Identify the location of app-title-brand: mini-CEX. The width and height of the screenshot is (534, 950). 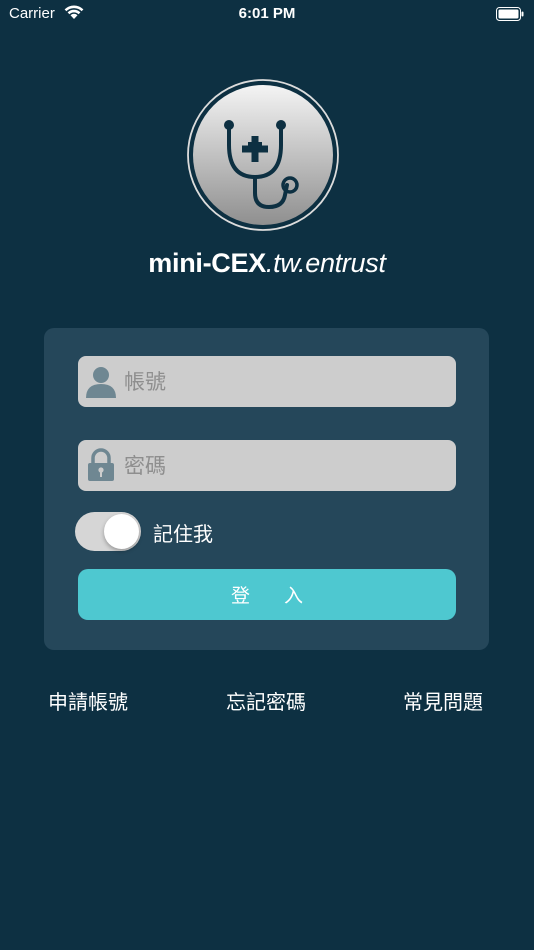
(207, 263).